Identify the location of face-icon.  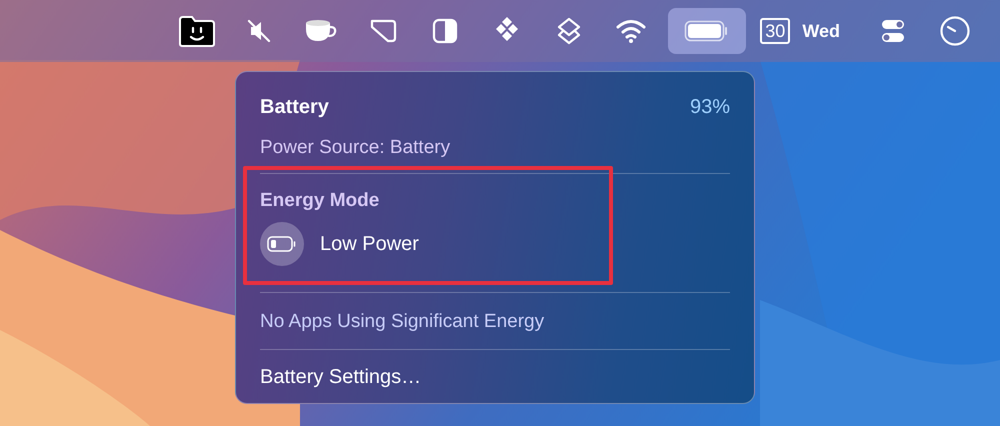
(197, 31).